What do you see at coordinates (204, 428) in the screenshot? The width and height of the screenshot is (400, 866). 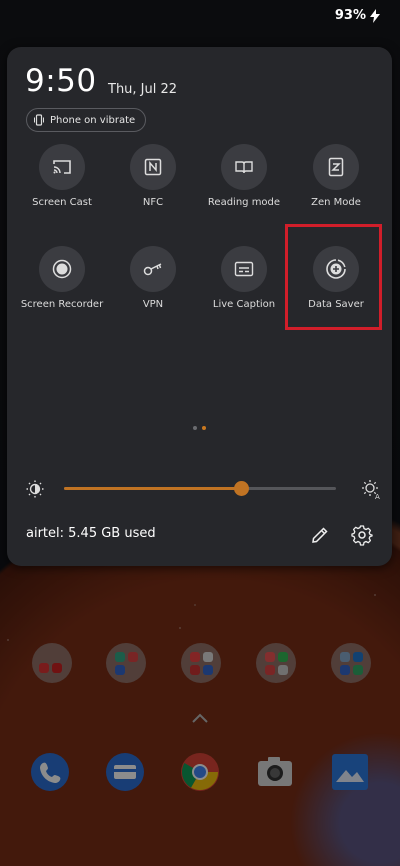 I see `page-dot-current` at bounding box center [204, 428].